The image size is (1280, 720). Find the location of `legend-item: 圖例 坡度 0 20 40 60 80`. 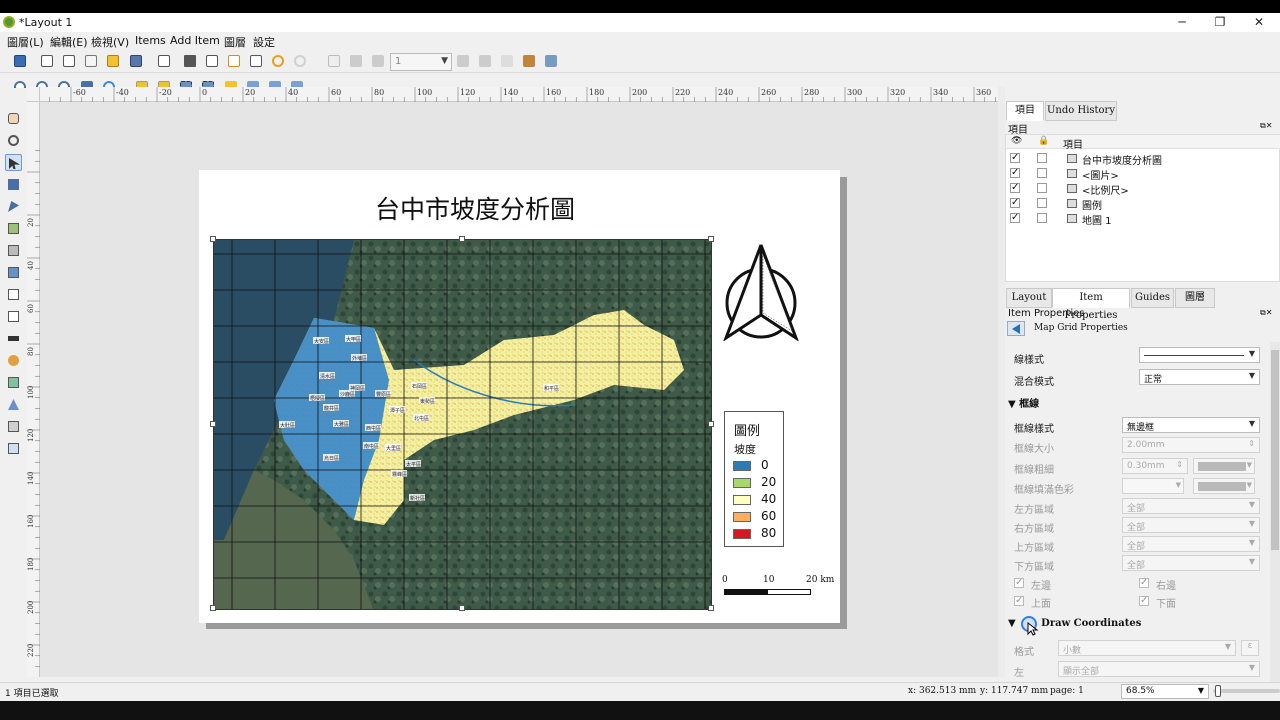

legend-item: 圖例 坡度 0 20 40 60 80 is located at coordinates (754, 479).